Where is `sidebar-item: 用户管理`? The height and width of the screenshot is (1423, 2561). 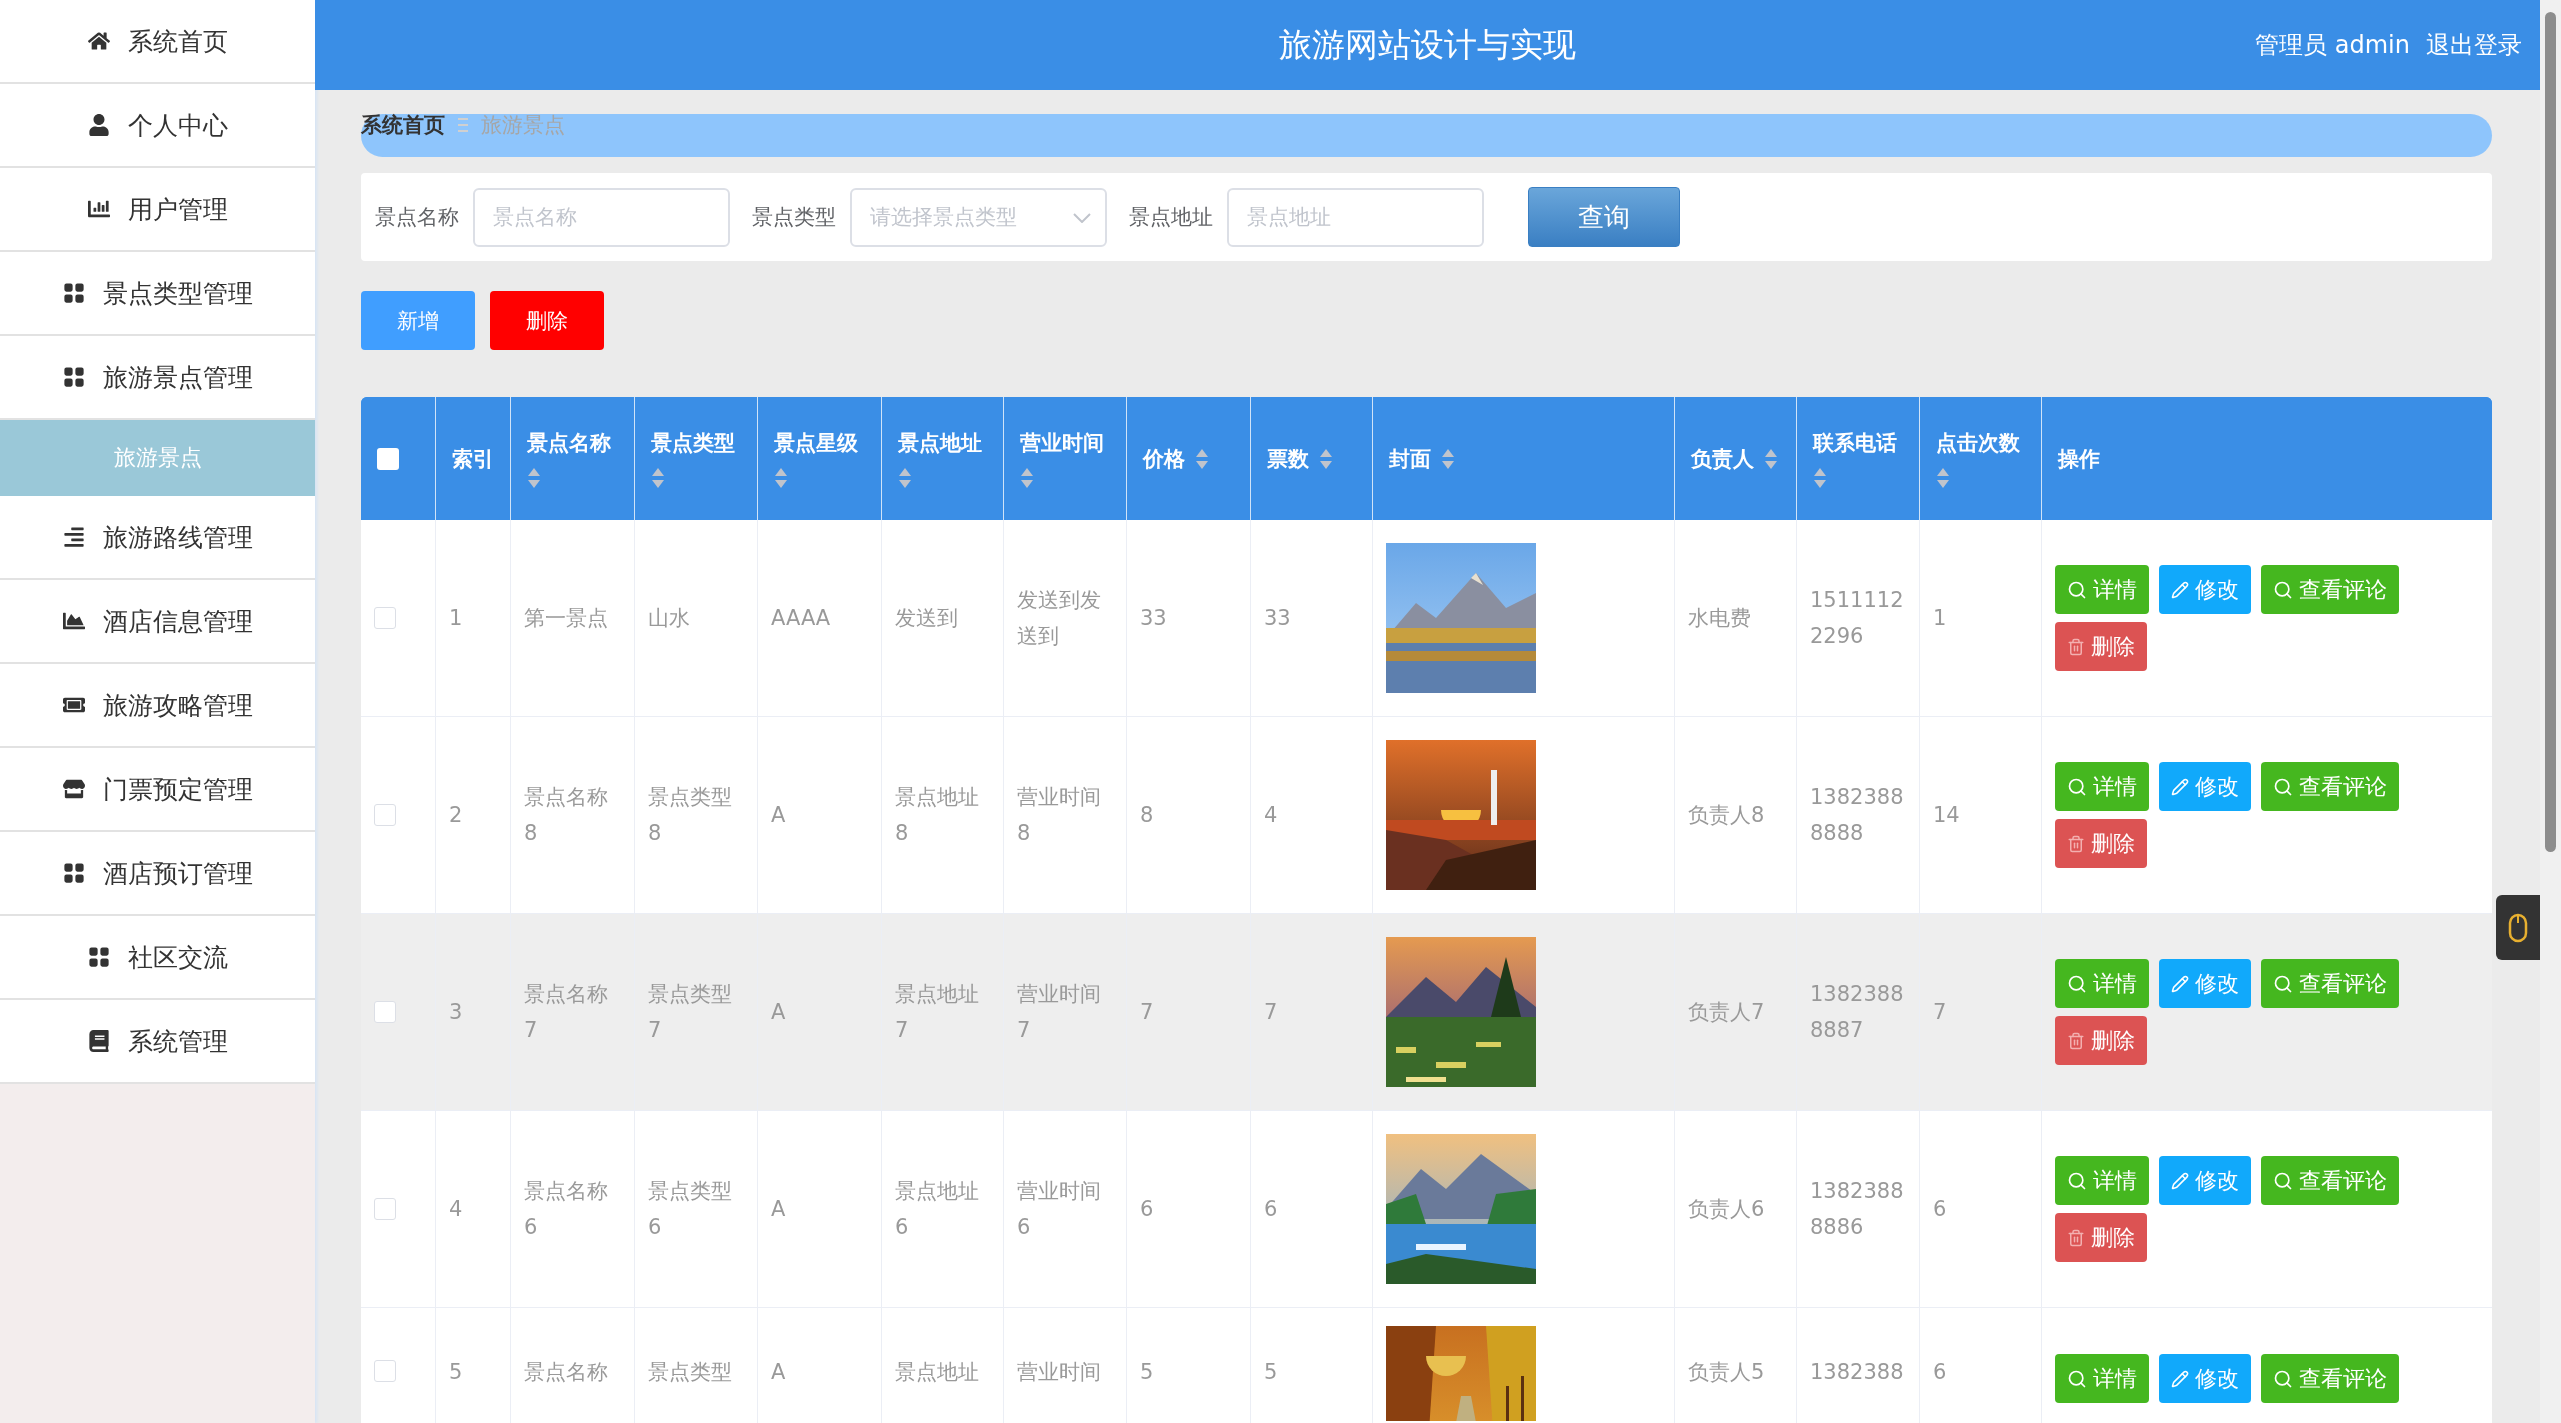 sidebar-item: 用户管理 is located at coordinates (157, 210).